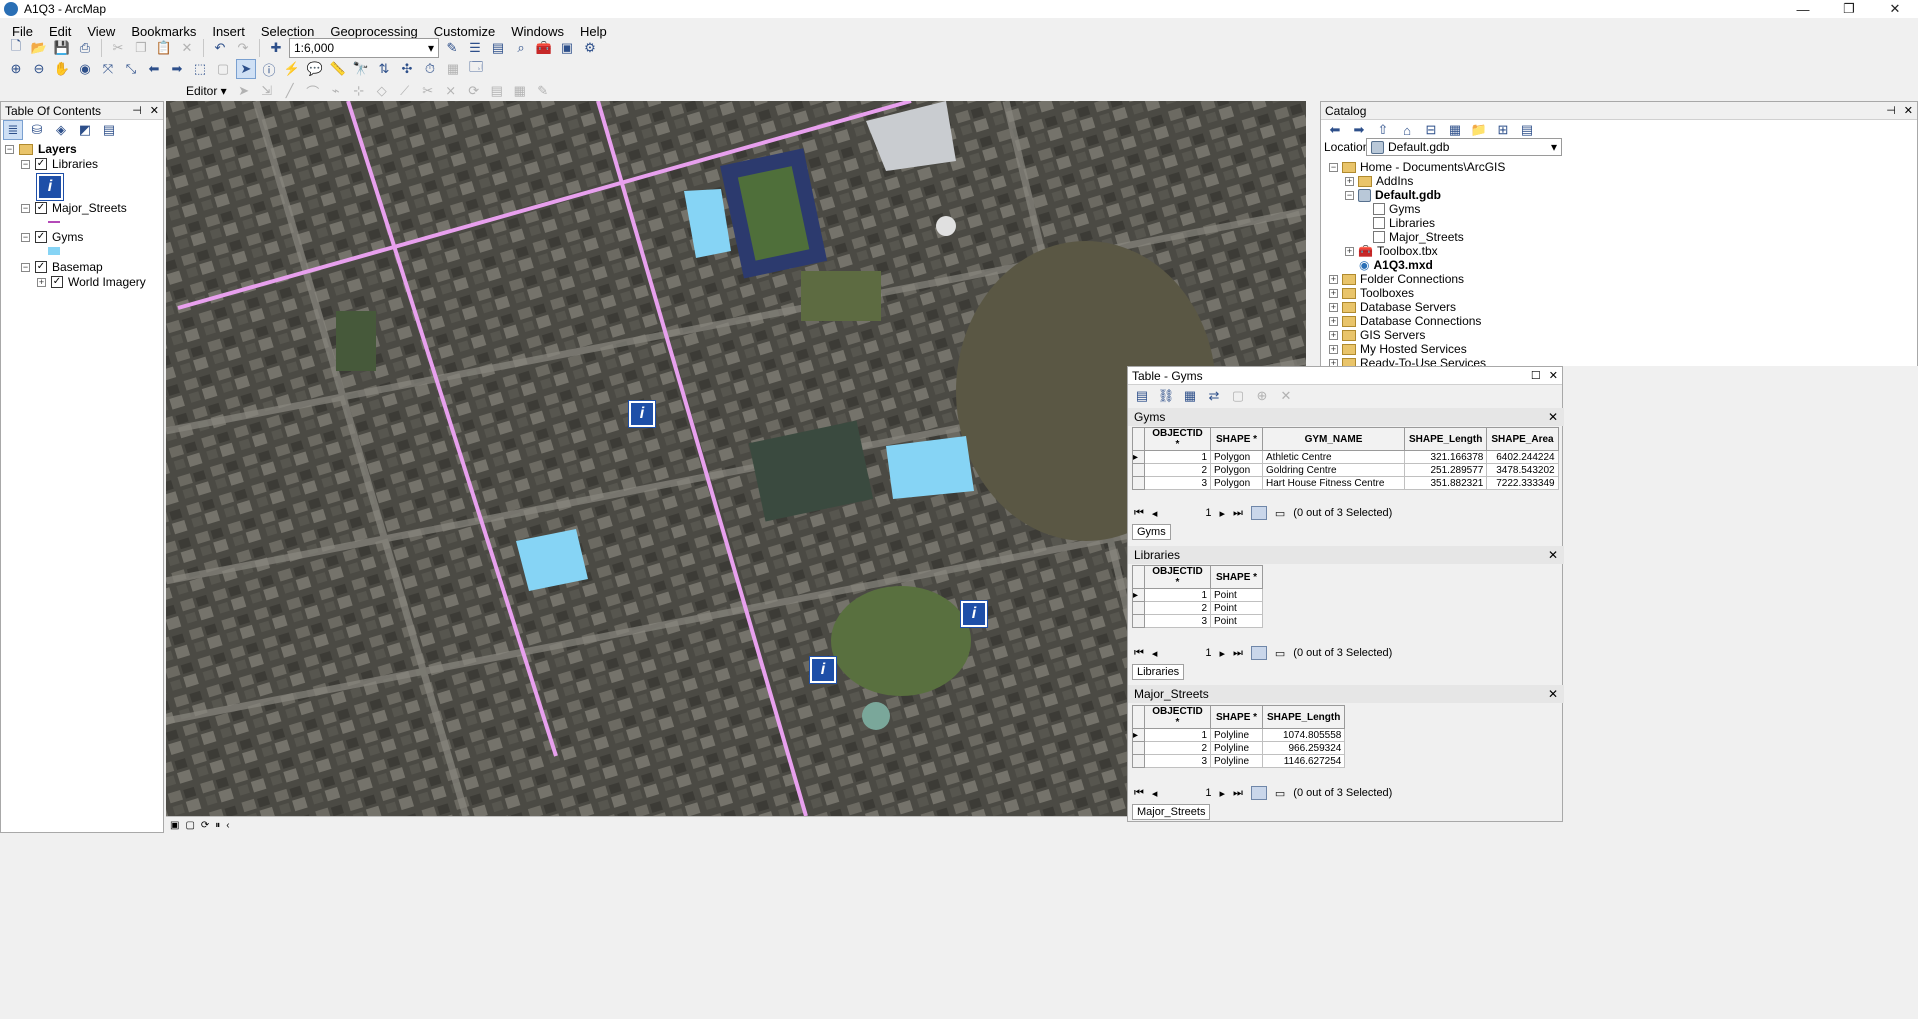  What do you see at coordinates (384, 69) in the screenshot?
I see `find-route-icon: ⇅` at bounding box center [384, 69].